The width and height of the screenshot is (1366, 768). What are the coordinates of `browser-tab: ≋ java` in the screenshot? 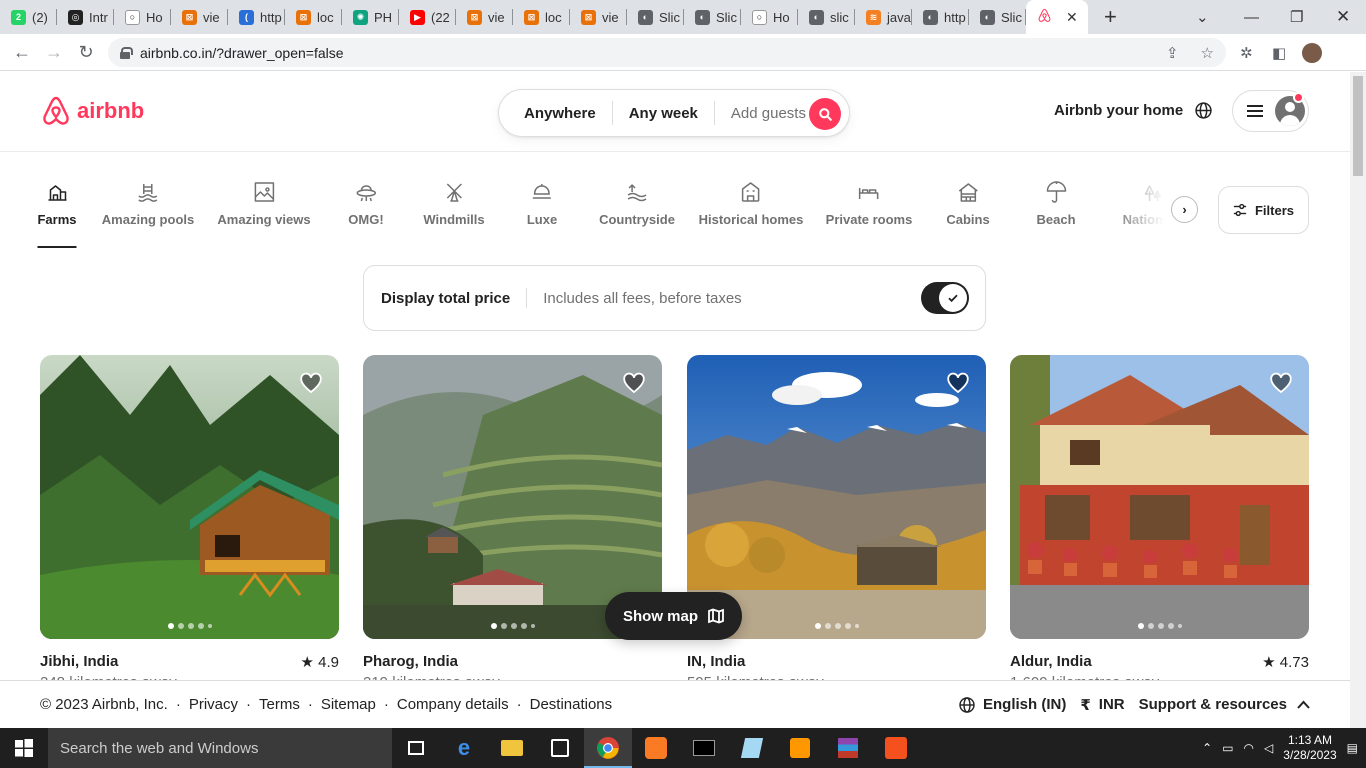 It's located at (883, 17).